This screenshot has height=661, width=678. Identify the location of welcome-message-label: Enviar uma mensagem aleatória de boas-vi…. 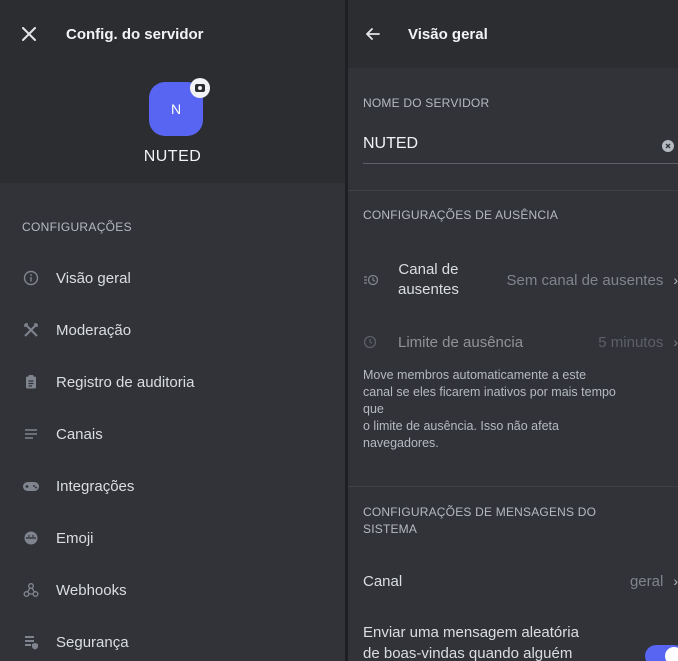
(498, 641).